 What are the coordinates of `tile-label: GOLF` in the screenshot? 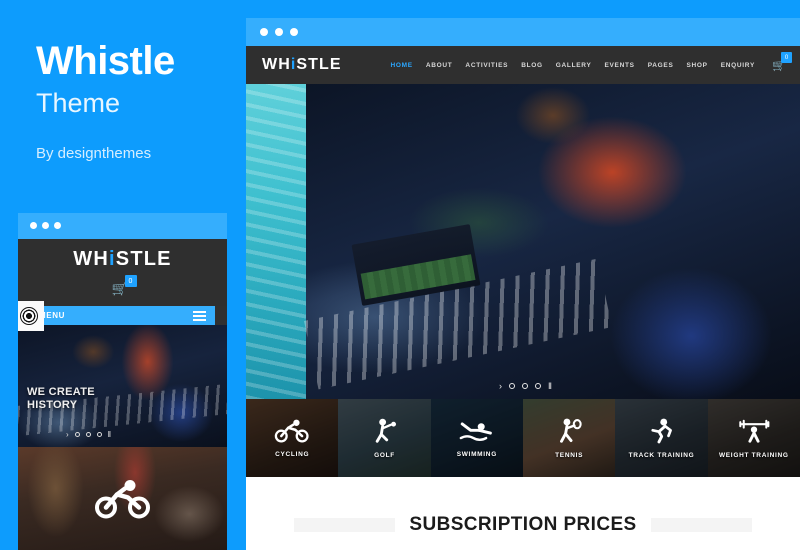 It's located at (384, 455).